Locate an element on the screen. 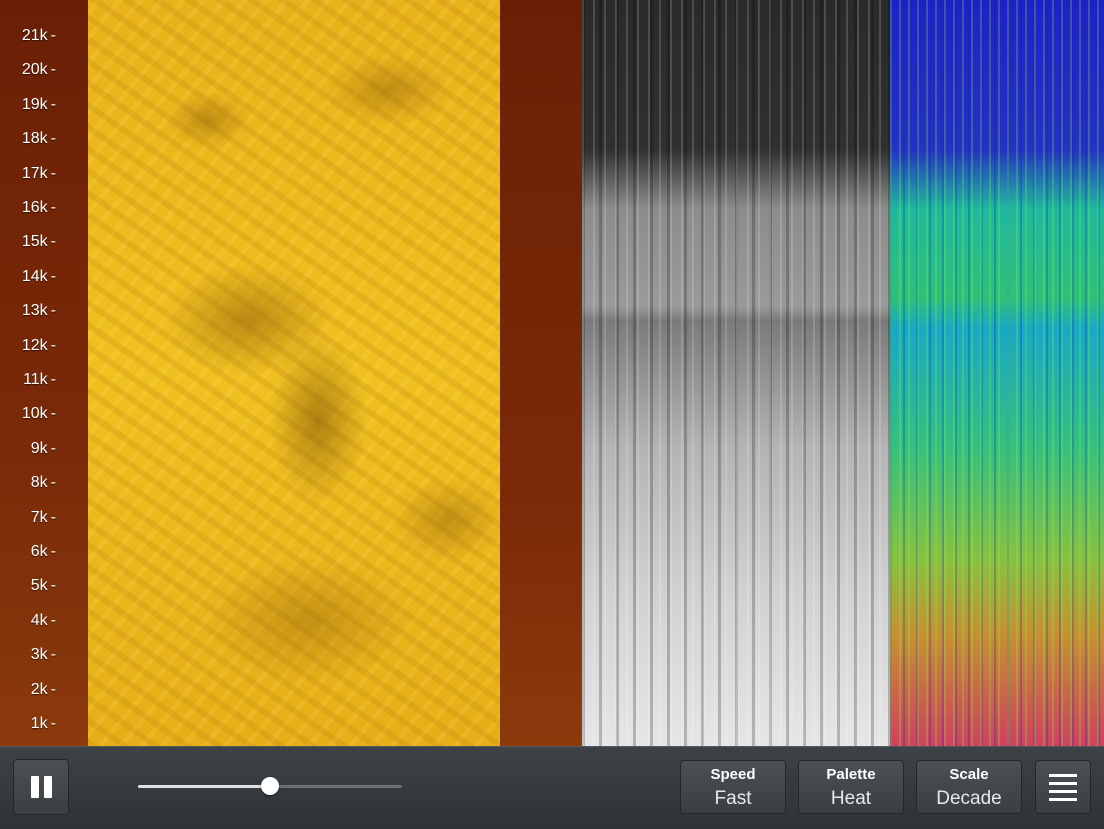 This screenshot has width=1104, height=829. slider-fill is located at coordinates (204, 786).